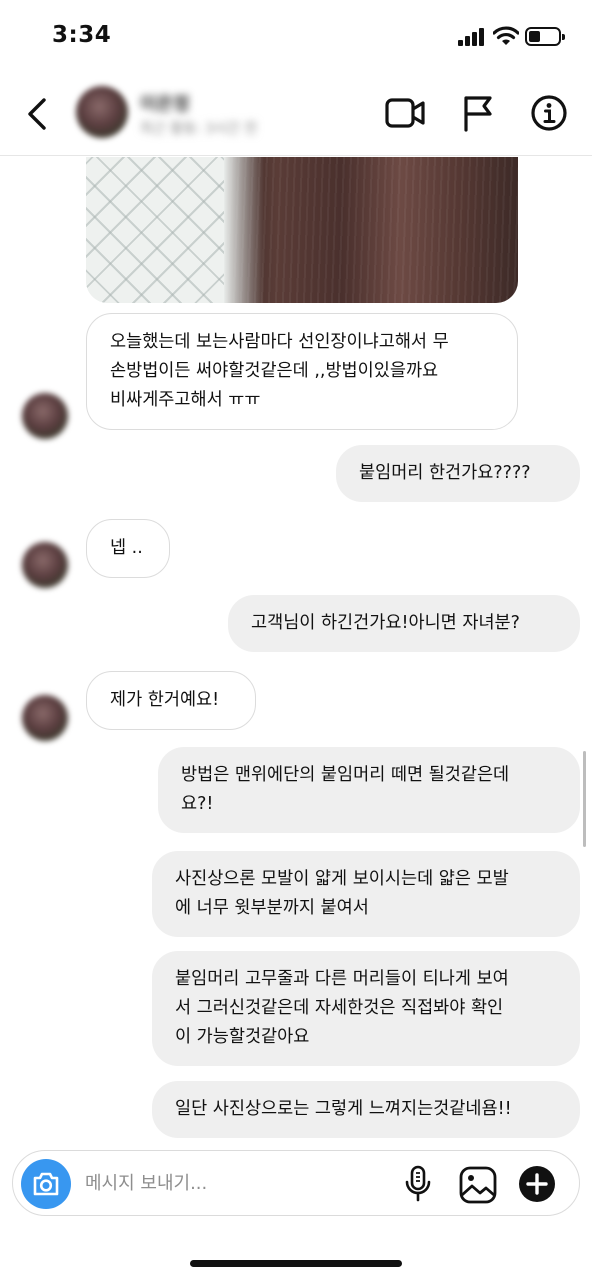  What do you see at coordinates (534, 36) in the screenshot?
I see `battery-level` at bounding box center [534, 36].